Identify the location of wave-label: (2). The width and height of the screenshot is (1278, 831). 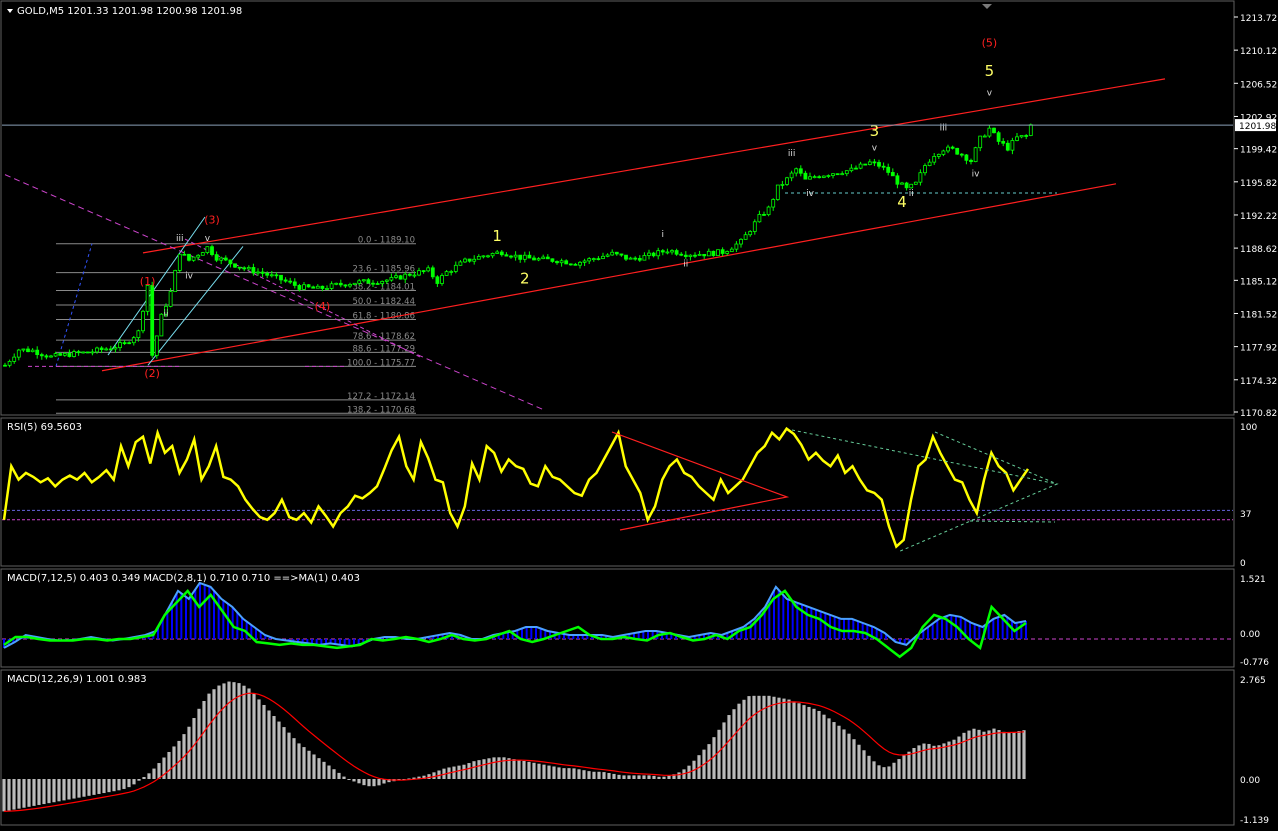
(152, 373).